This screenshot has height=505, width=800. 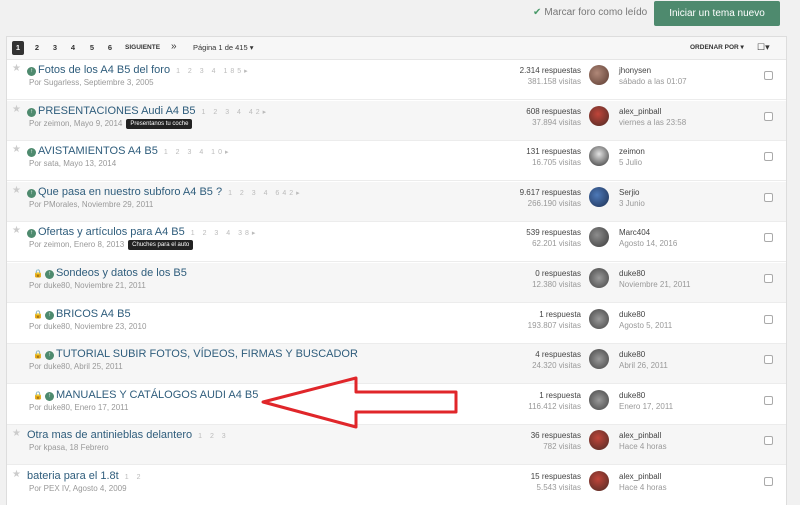 What do you see at coordinates (31, 234) in the screenshot?
I see `pinned-icon: ↑` at bounding box center [31, 234].